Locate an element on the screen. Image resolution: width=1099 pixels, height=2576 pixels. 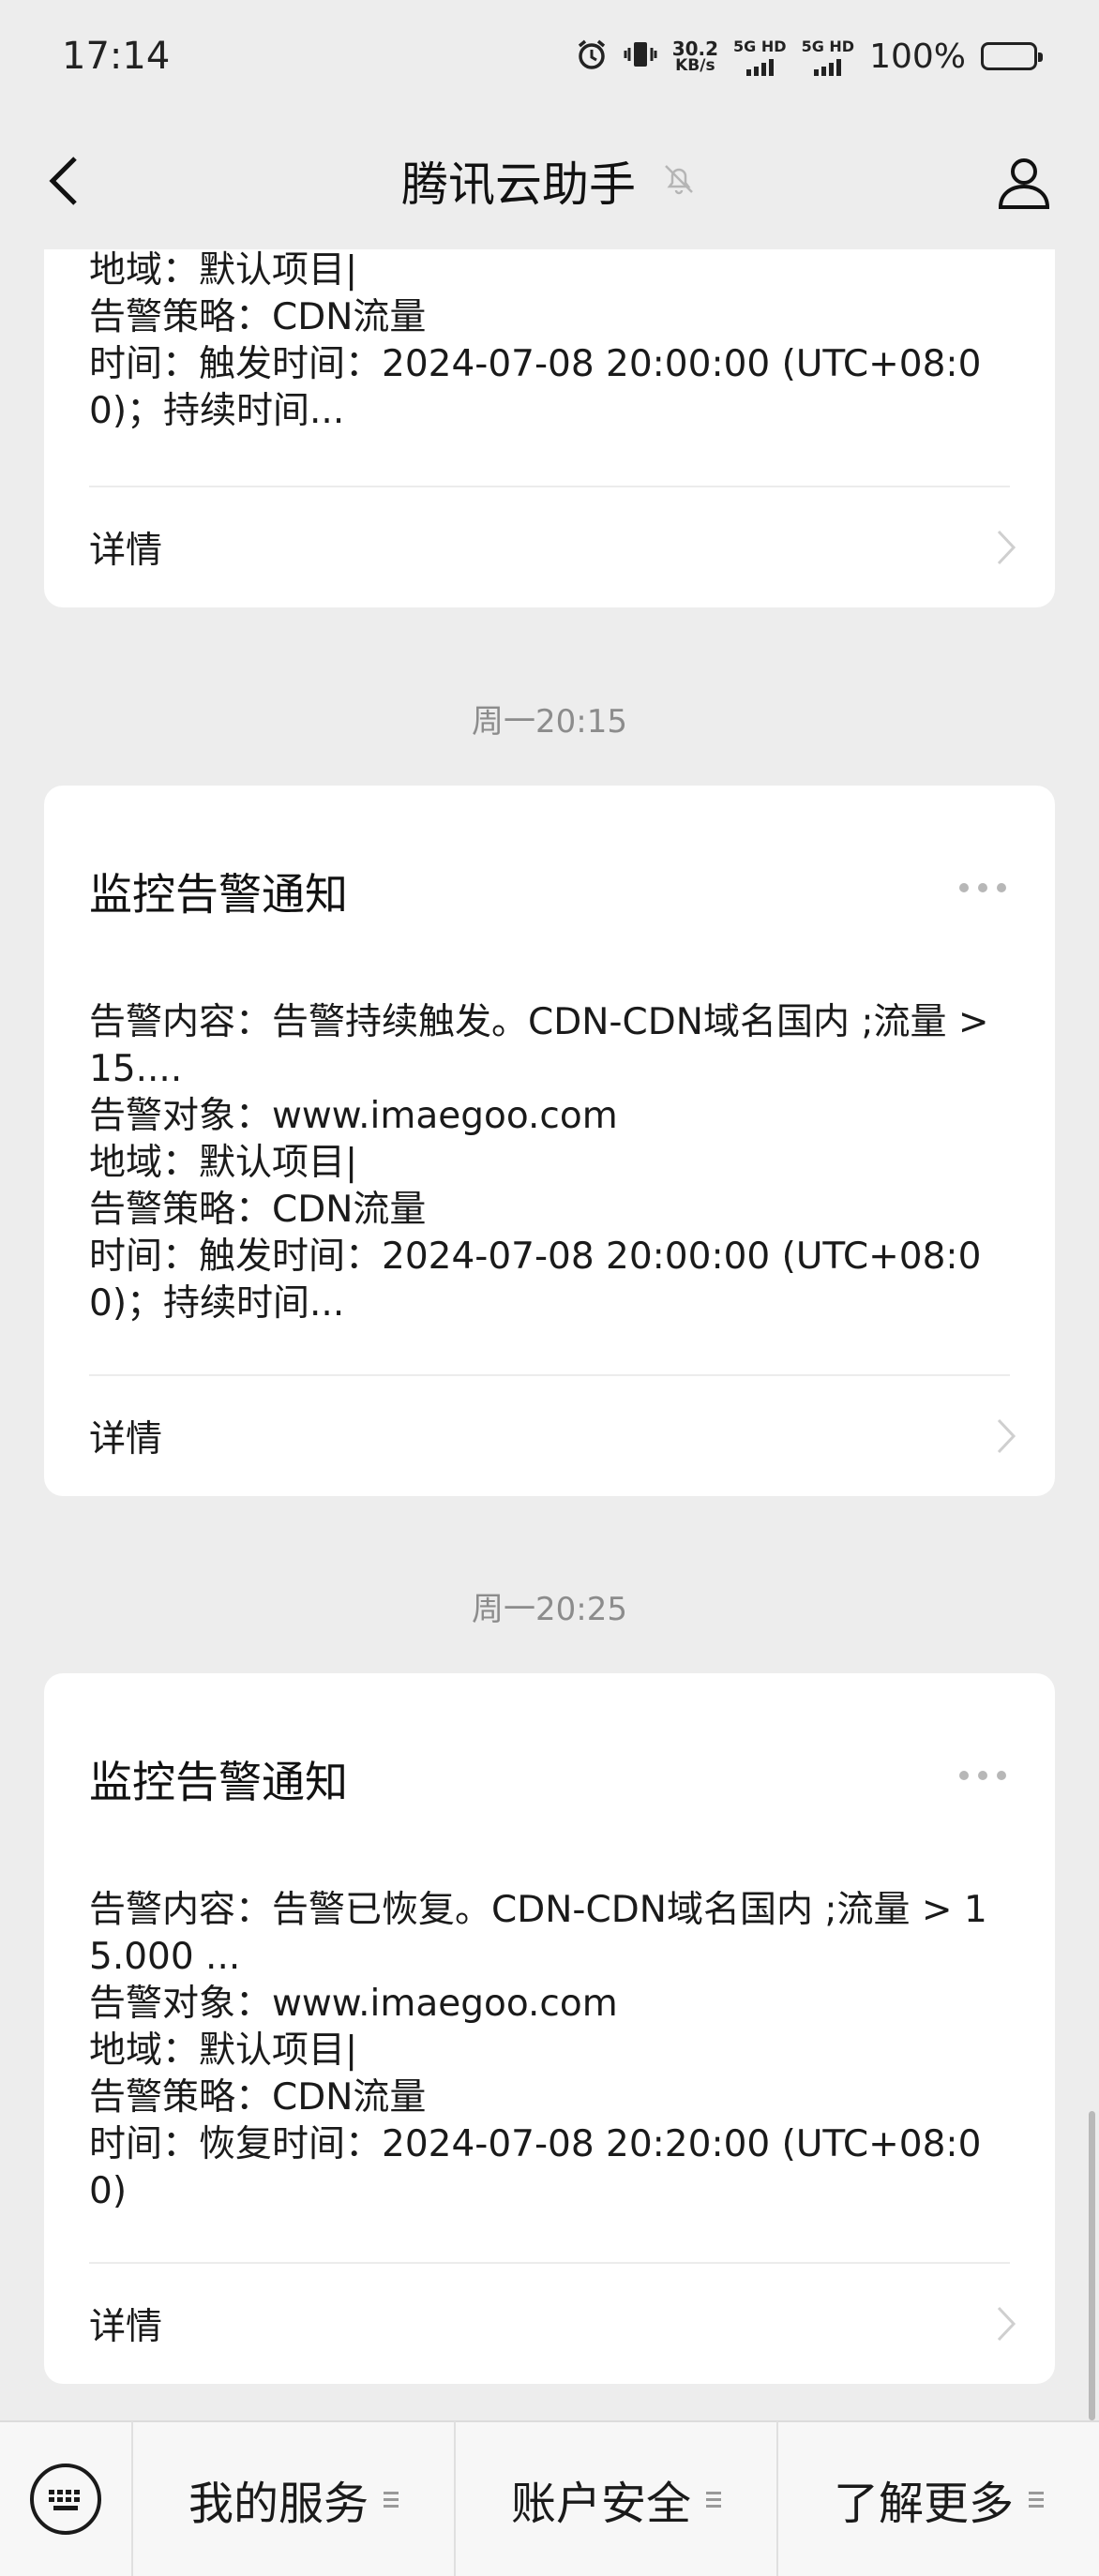
bottom-menu: 我的服务 账户安全 了解更多 is located at coordinates (549, 2498).